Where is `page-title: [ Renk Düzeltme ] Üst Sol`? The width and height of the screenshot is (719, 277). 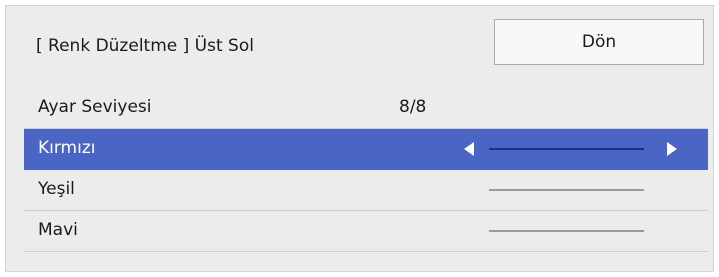 page-title: [ Renk Düzeltme ] Üst Sol is located at coordinates (145, 46).